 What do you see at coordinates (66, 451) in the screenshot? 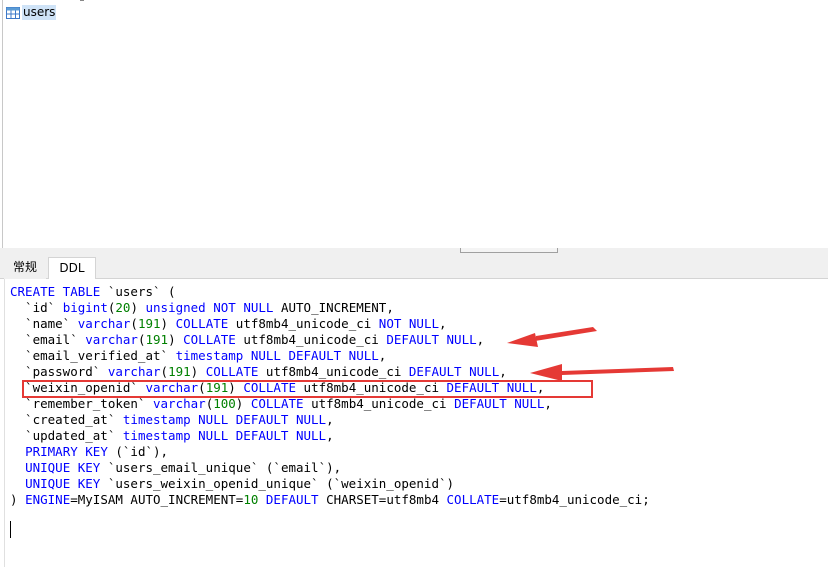
I see `ddl-token-kw: PRIMARY KEY` at bounding box center [66, 451].